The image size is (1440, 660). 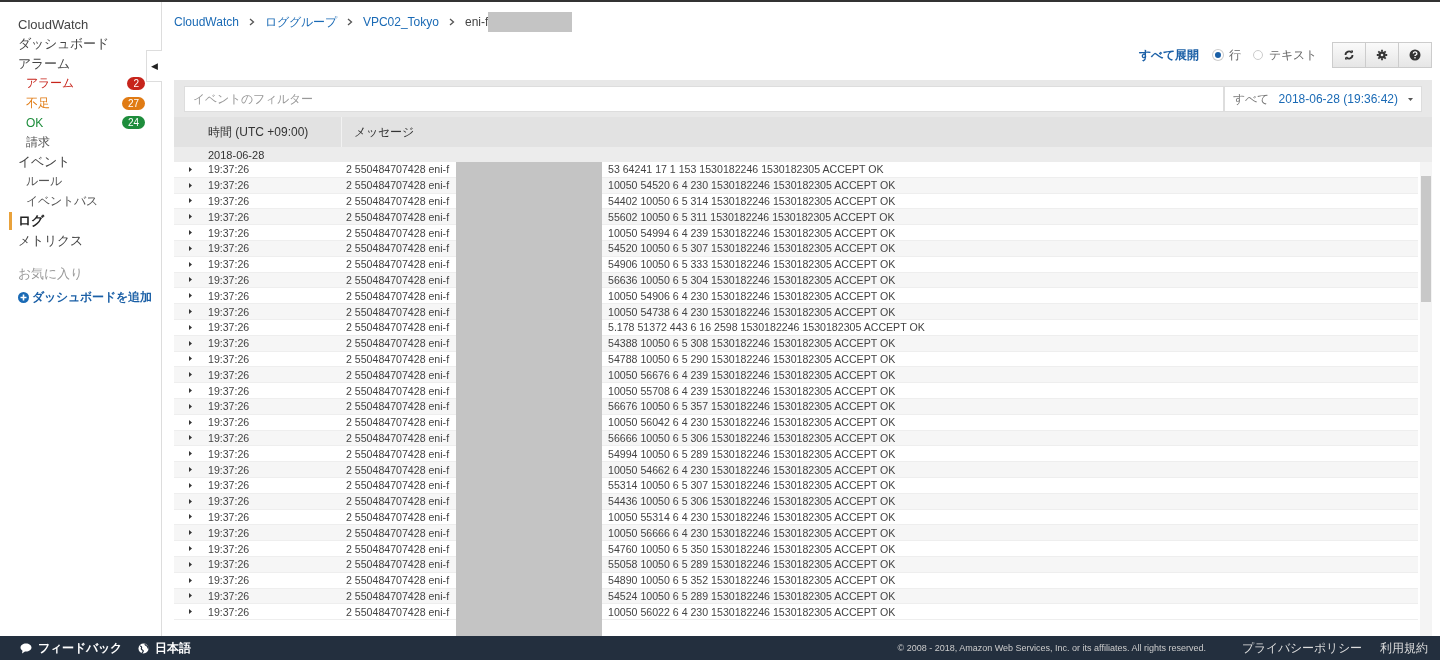 What do you see at coordinates (1258, 55) in the screenshot?
I see `view-radio` at bounding box center [1258, 55].